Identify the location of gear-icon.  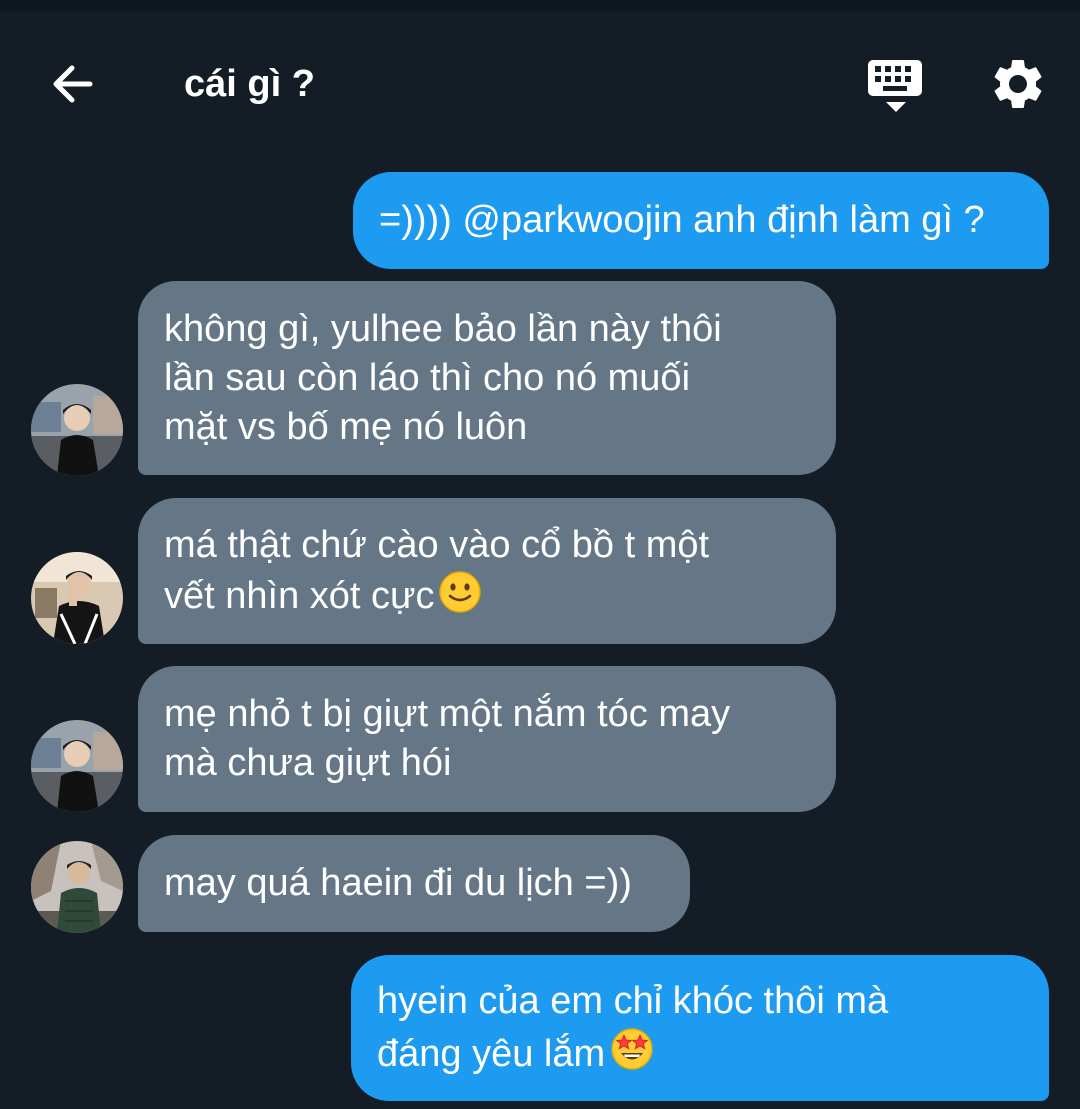
(1018, 83).